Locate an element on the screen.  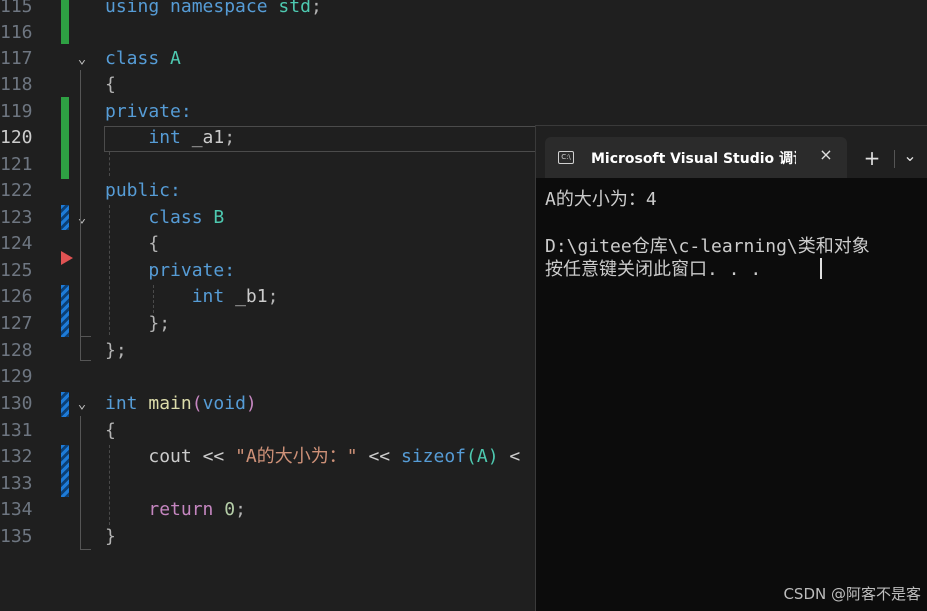
code-text: using namespace std; is located at coordinates (213, 10).